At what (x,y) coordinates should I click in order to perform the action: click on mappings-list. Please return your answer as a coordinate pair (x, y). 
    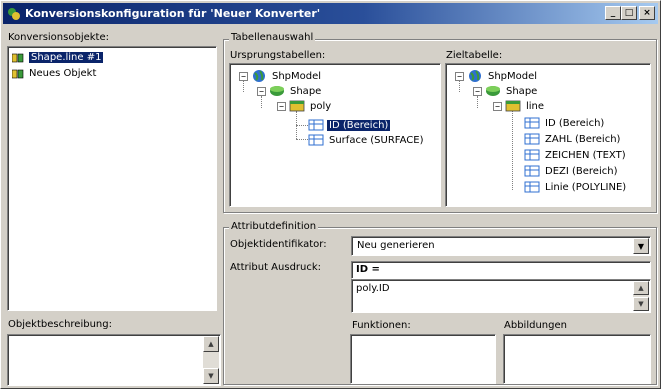
    Looking at the image, I should click on (577, 359).